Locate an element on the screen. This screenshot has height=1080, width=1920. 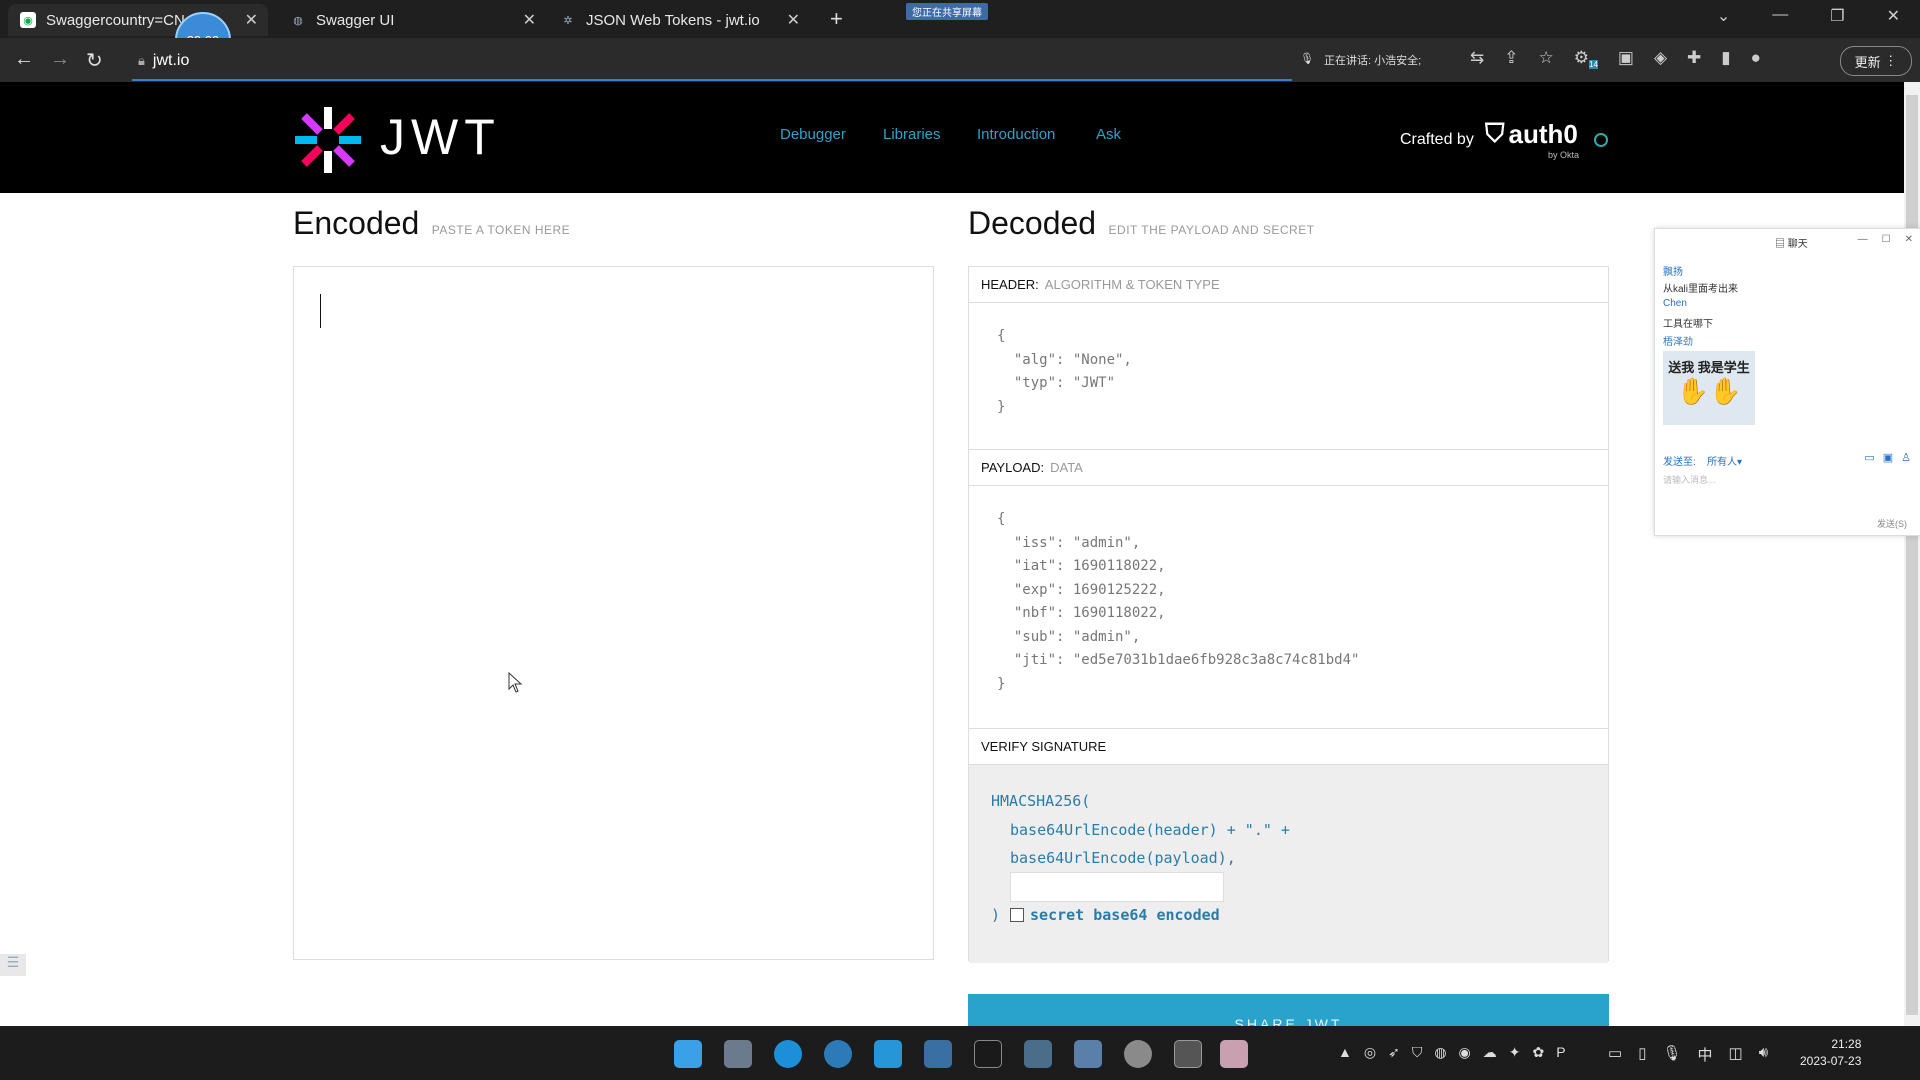
address-bar: 🔒︎ jwt.io is located at coordinates (712, 62).